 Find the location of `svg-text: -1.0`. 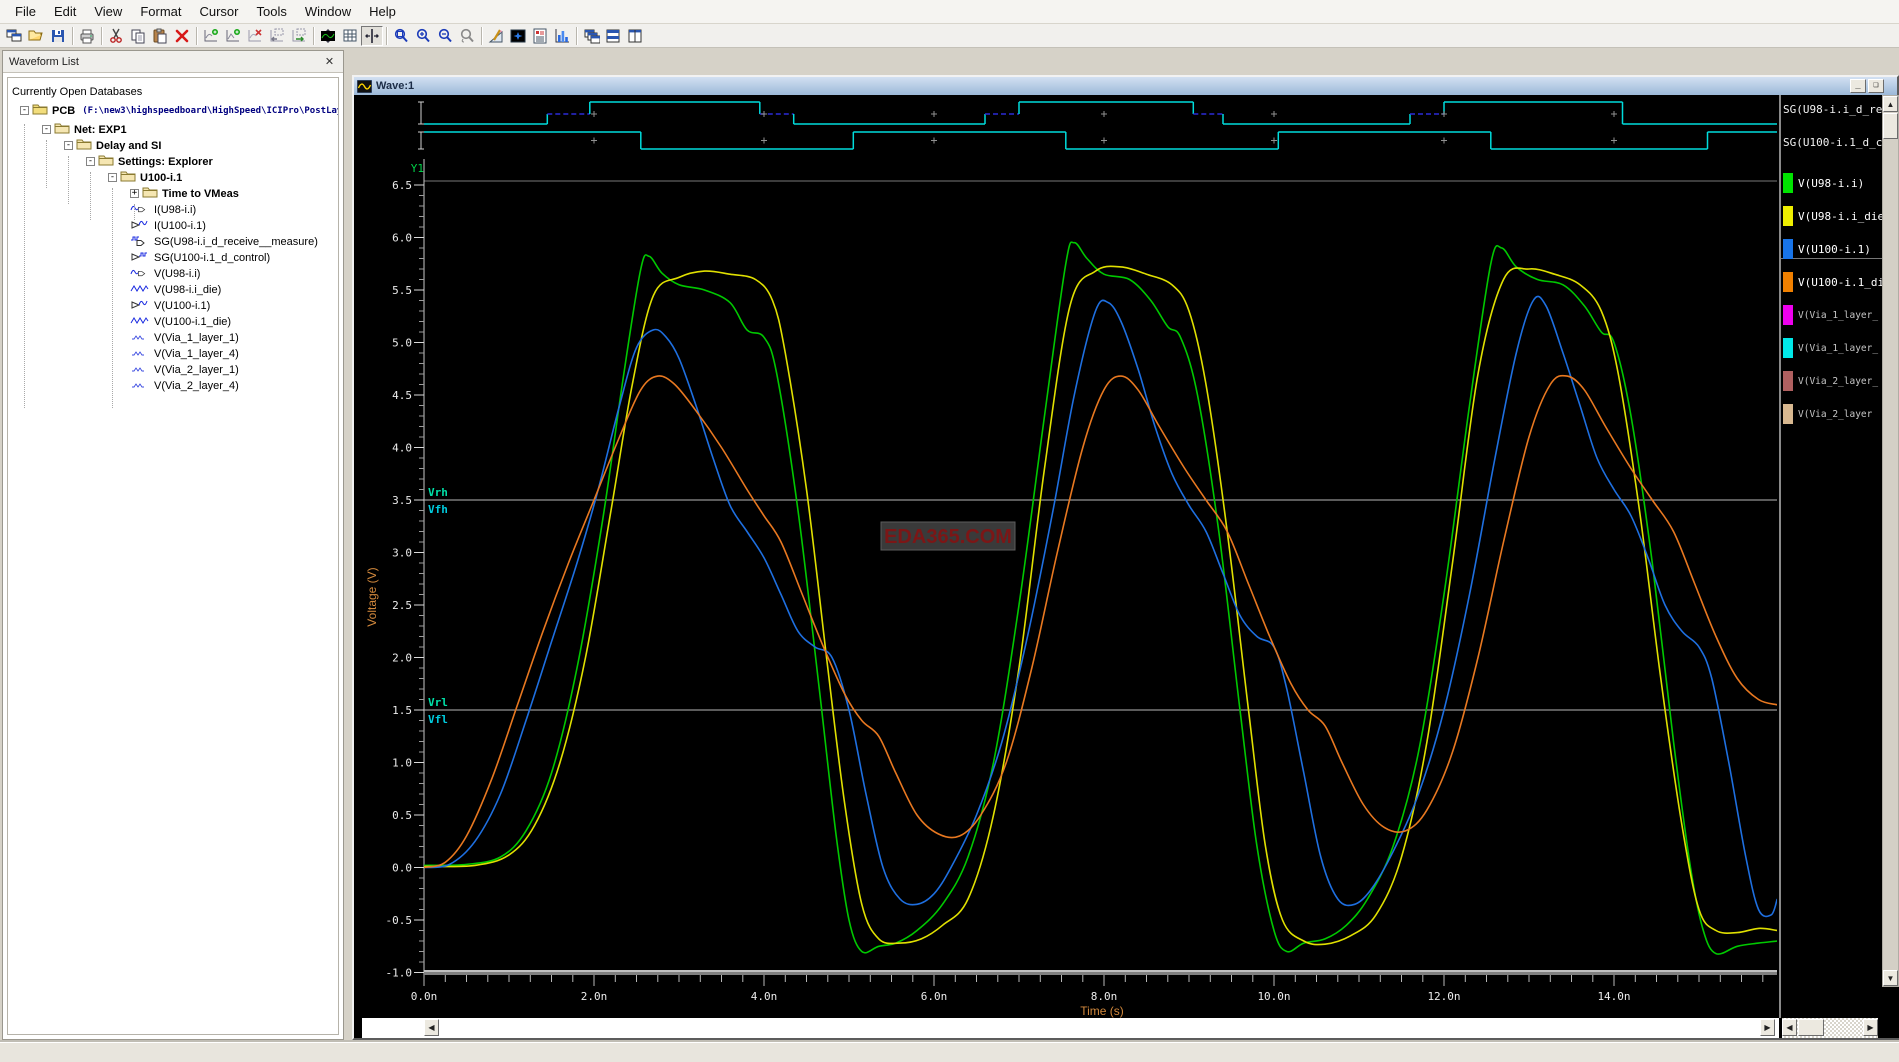

svg-text: -1.0 is located at coordinates (399, 973).